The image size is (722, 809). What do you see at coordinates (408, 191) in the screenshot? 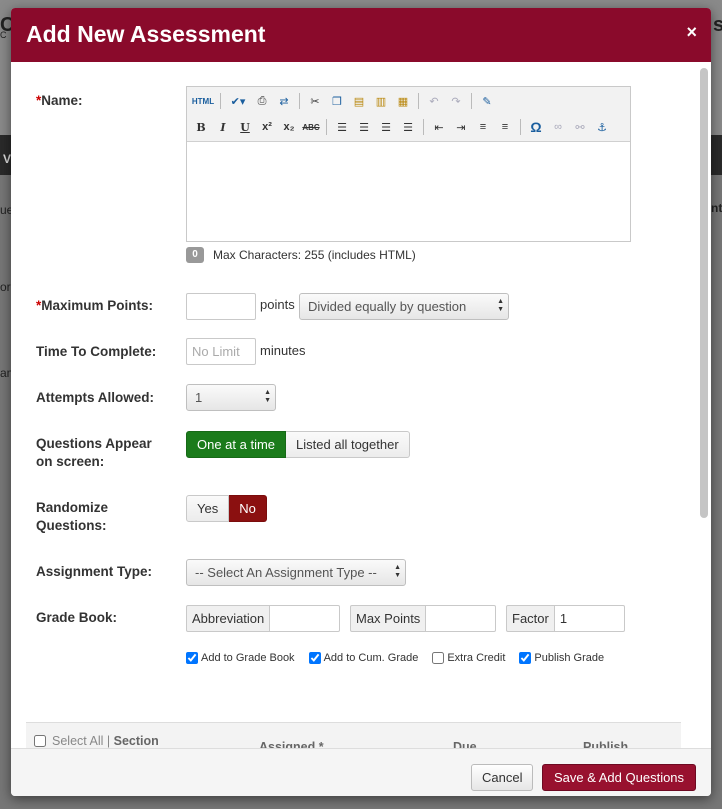
I see `name-editor-area` at bounding box center [408, 191].